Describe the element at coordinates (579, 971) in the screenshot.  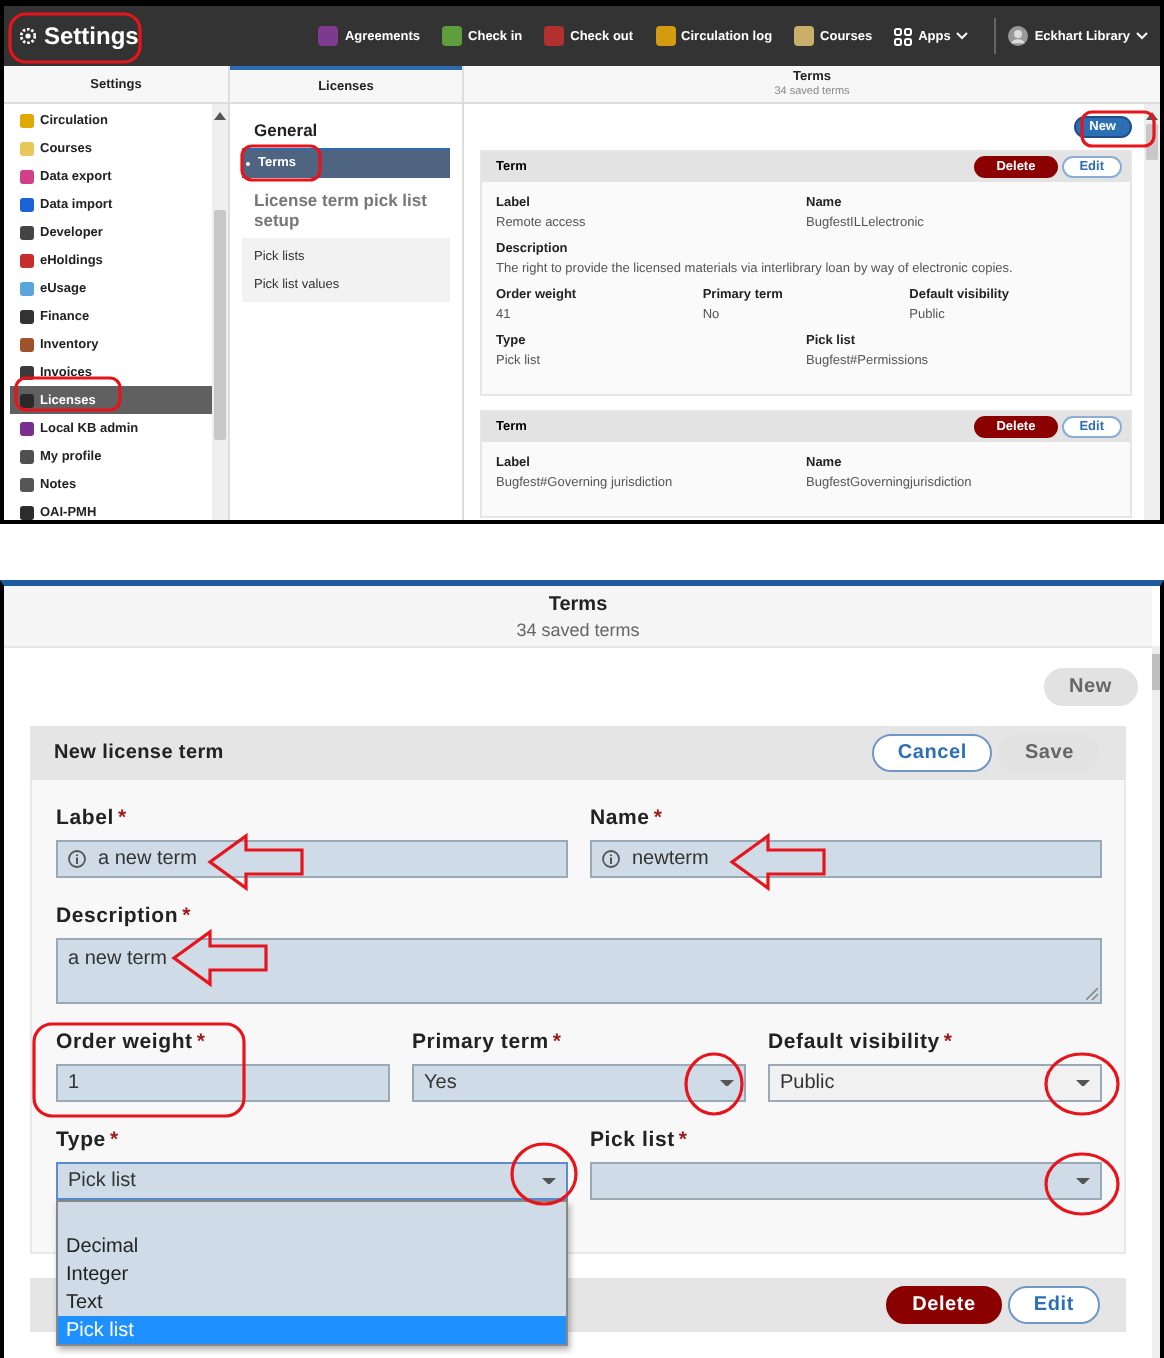
I see `text-area: a new term` at that location.